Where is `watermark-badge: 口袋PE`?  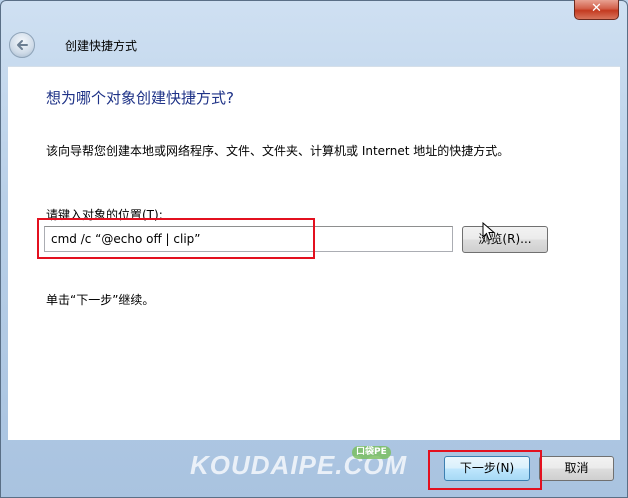 watermark-badge: 口袋PE is located at coordinates (371, 452).